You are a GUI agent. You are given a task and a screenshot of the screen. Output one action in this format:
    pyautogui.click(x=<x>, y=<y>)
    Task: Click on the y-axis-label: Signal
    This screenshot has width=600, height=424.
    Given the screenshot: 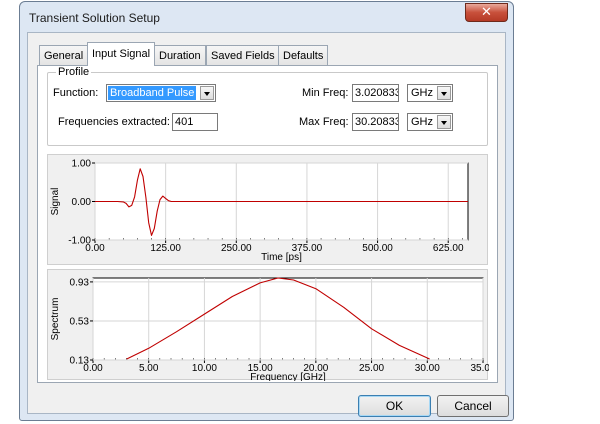 What is the action you would take?
    pyautogui.click(x=55, y=202)
    